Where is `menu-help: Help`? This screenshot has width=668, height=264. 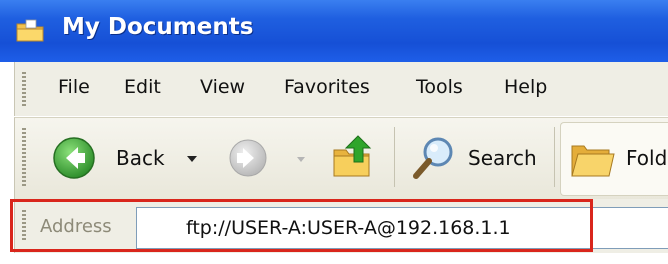 menu-help: Help is located at coordinates (525, 87).